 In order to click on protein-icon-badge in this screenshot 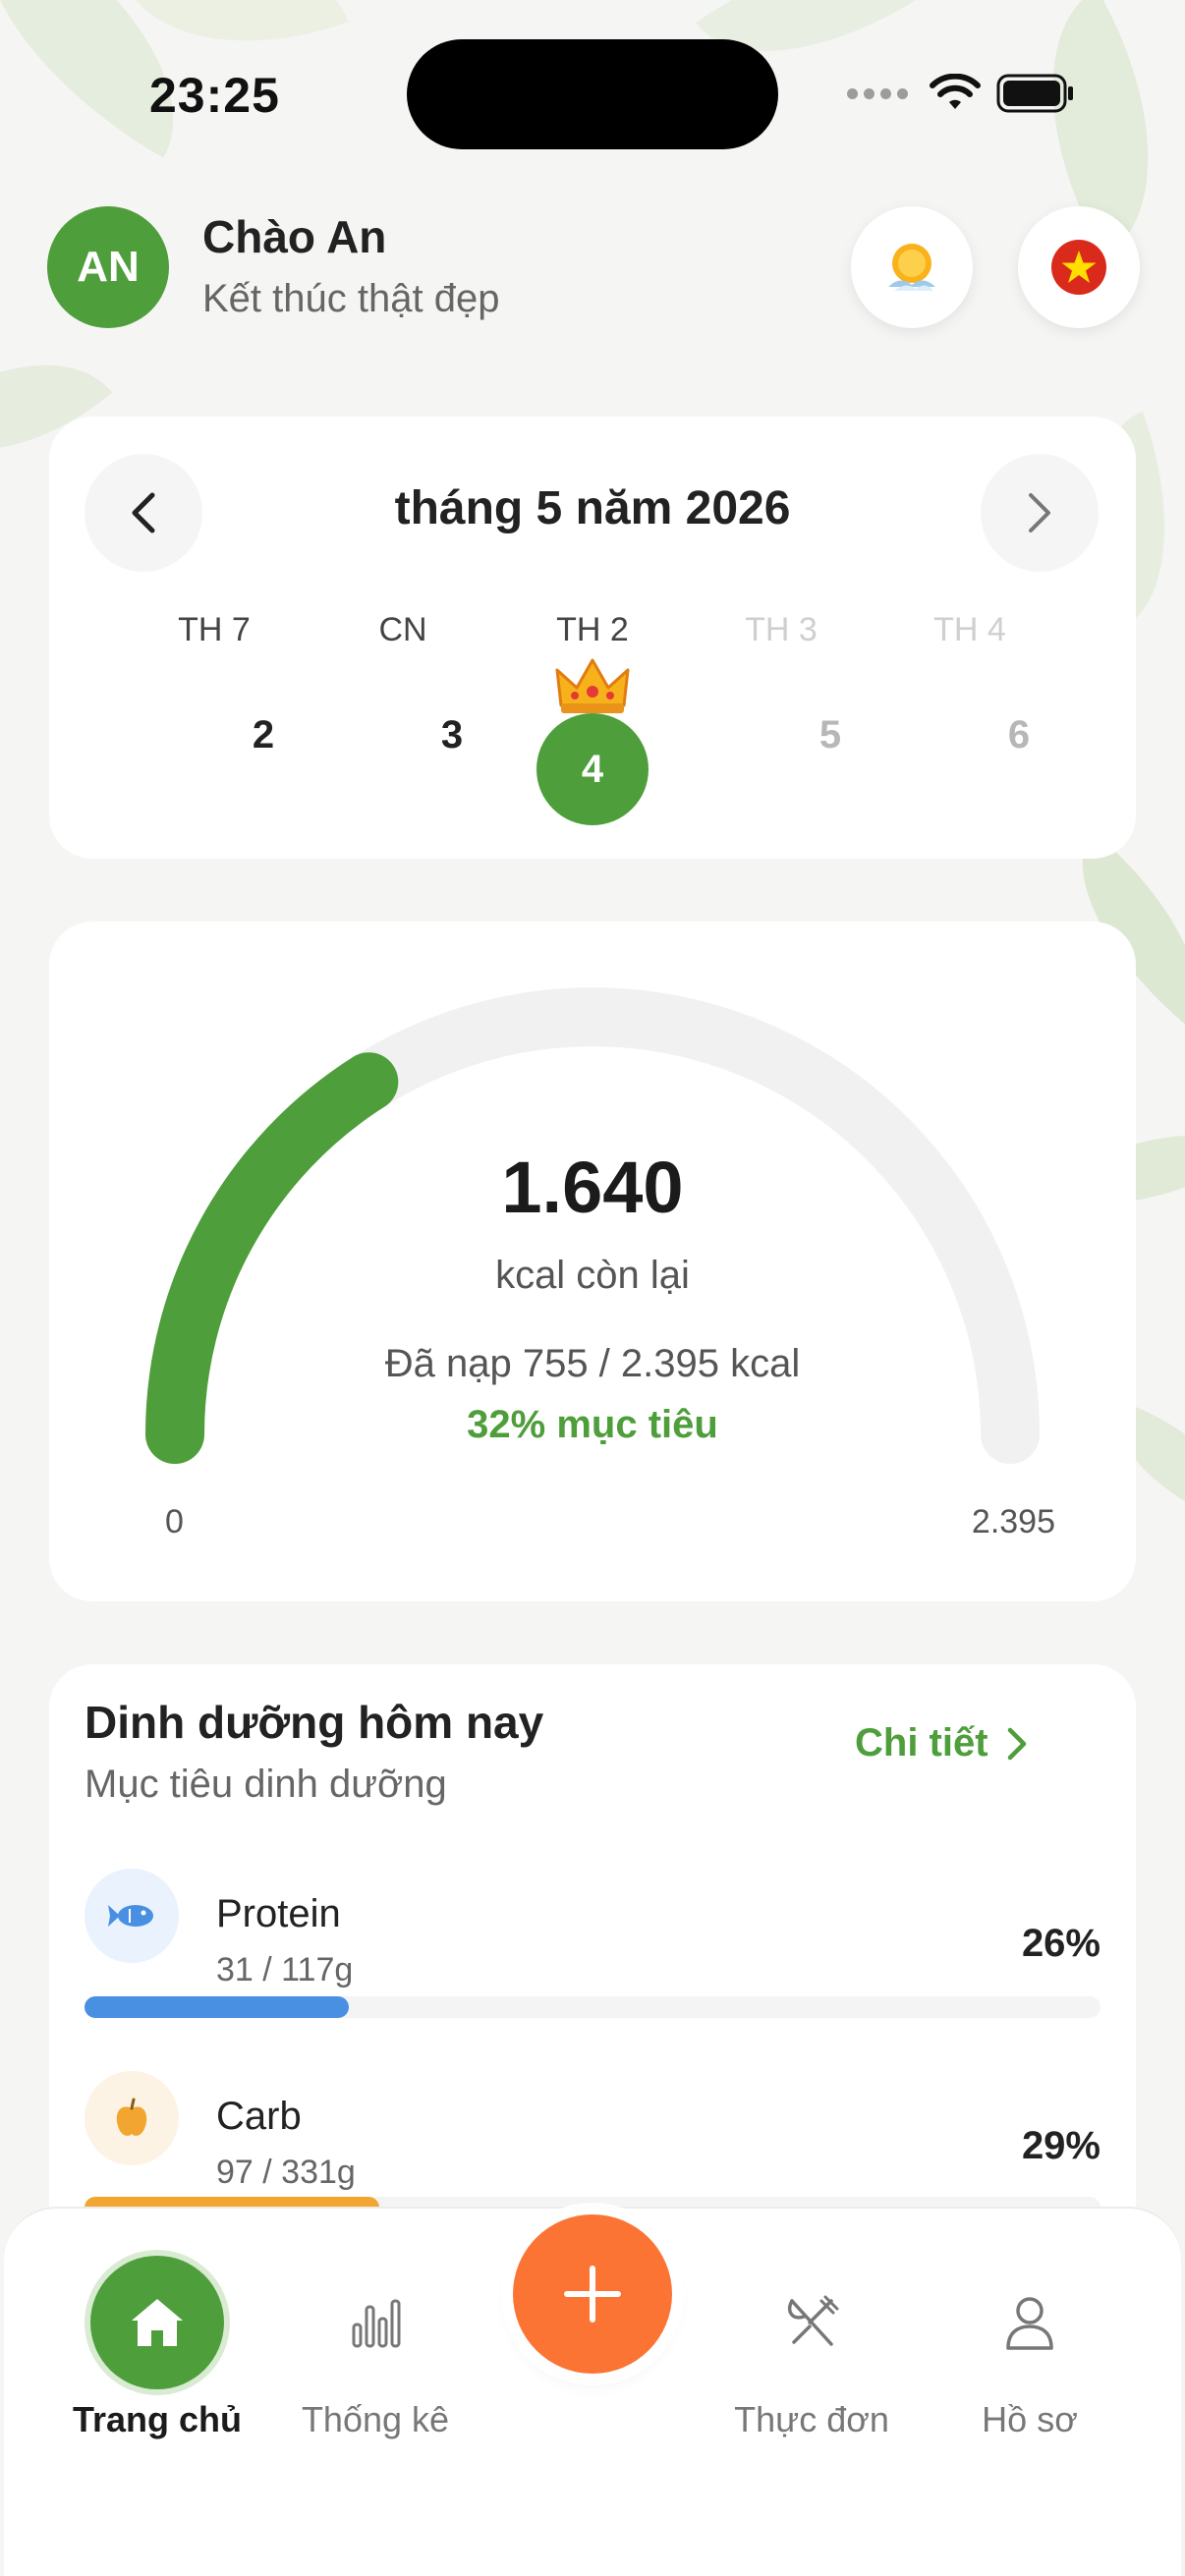, I will do `click(132, 1916)`.